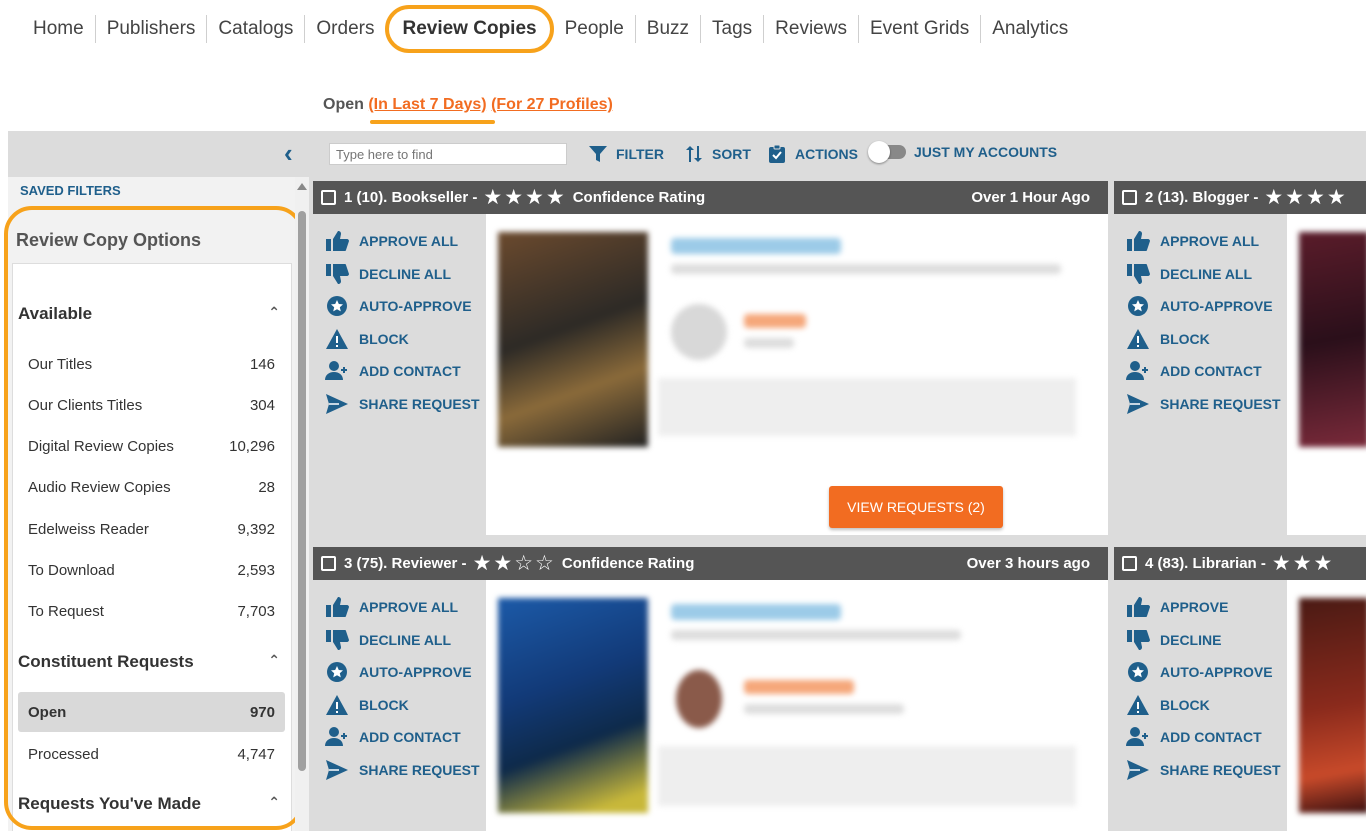 The width and height of the screenshot is (1366, 831). I want to click on sort-button: SORT, so click(717, 154).